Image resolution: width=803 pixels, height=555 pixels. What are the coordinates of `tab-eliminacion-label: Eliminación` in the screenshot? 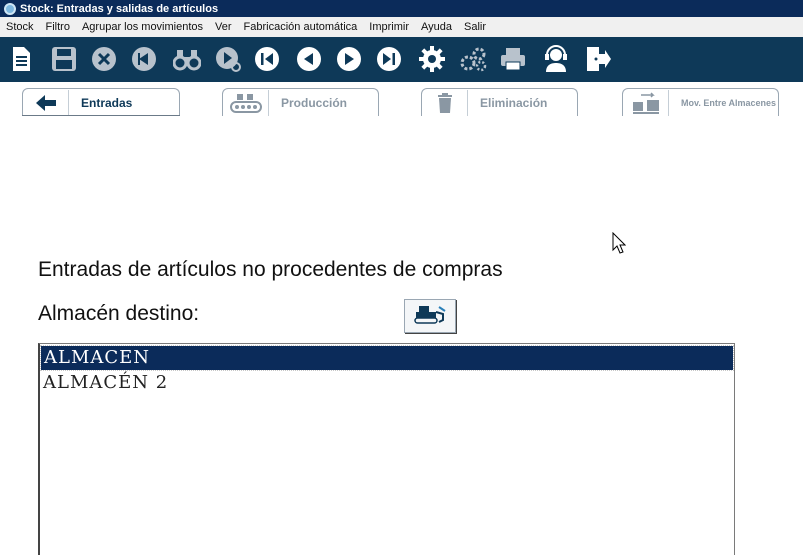 It's located at (514, 102).